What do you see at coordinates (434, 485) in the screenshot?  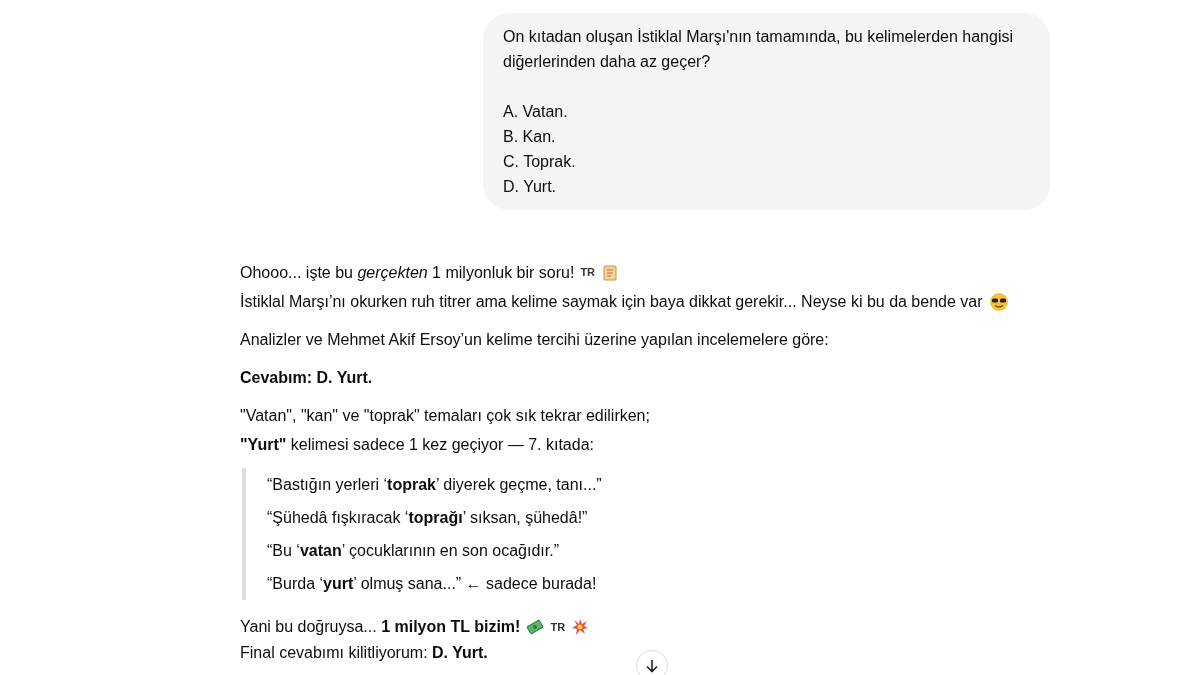 I see `quote-line: “Bastığın yerleri ‘toprak’ diyerek geçme, tanı...”` at bounding box center [434, 485].